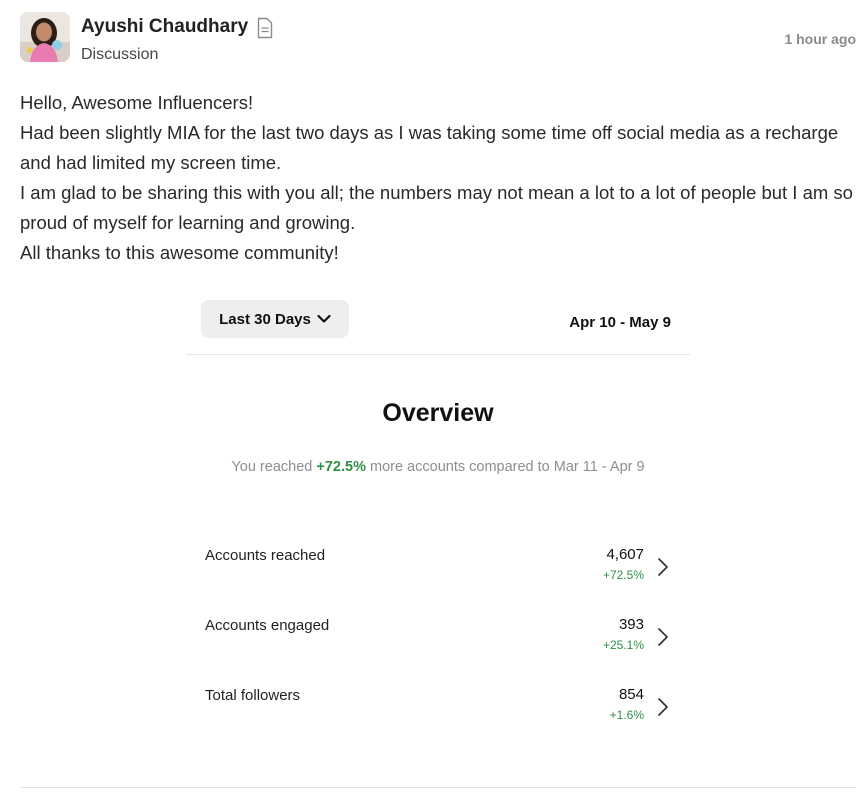 This screenshot has width=862, height=793. Describe the element at coordinates (438, 413) in the screenshot. I see `overview-title: Overview` at that location.